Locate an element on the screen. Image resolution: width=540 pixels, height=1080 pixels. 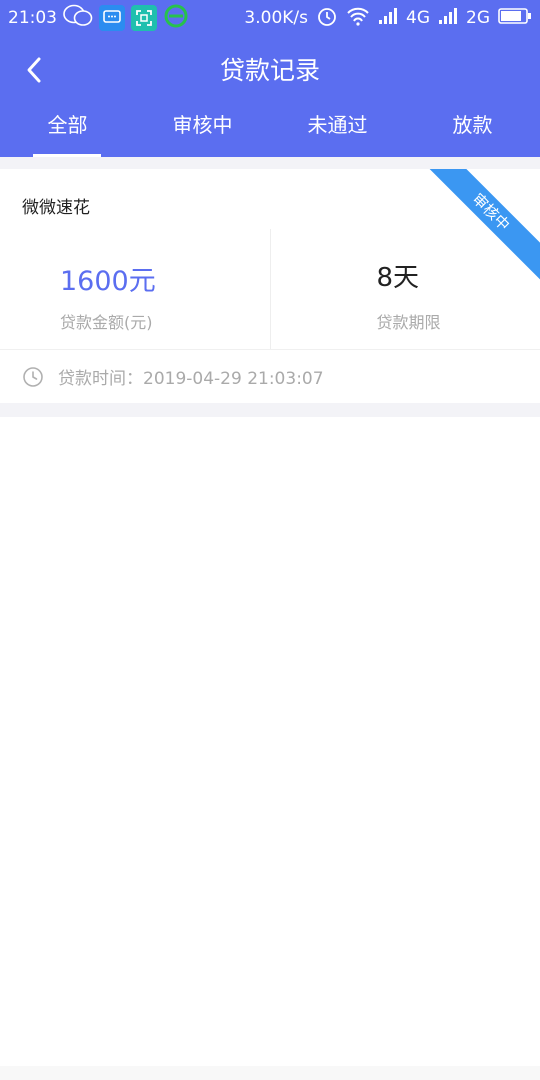
status-bar: 21:03 3.00K/s 4G 2G is located at coordinates (270, 18).